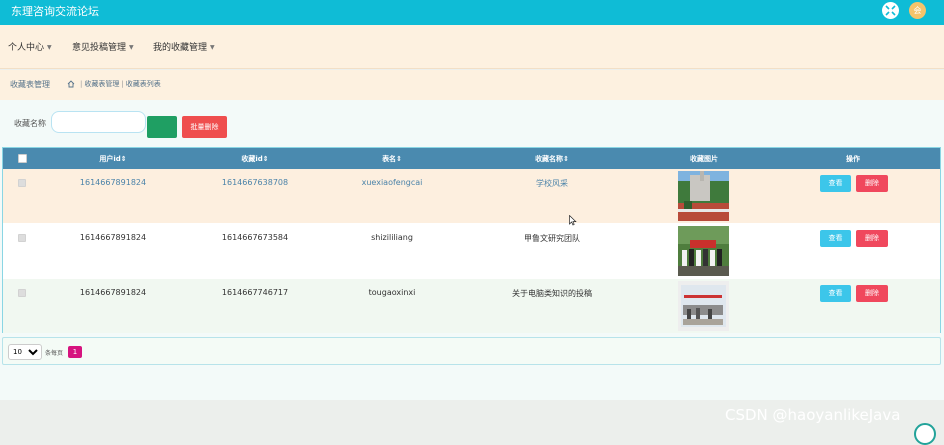 This screenshot has height=445, width=944. I want to click on column-header-fav-name: 收藏名称⇕, so click(552, 159).